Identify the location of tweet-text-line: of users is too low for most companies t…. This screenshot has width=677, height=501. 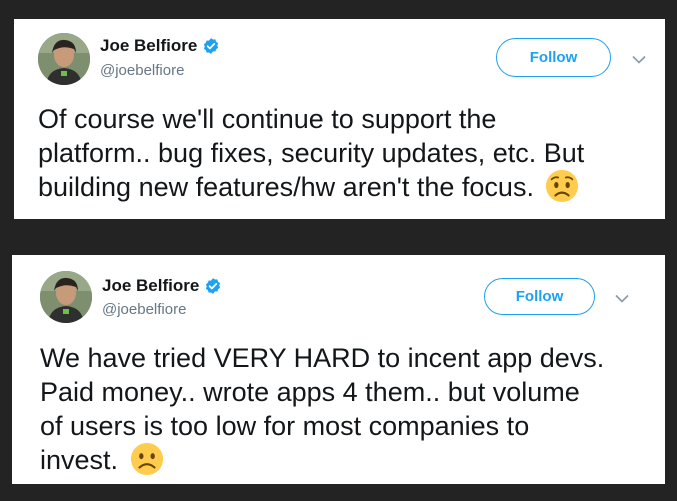
(285, 426).